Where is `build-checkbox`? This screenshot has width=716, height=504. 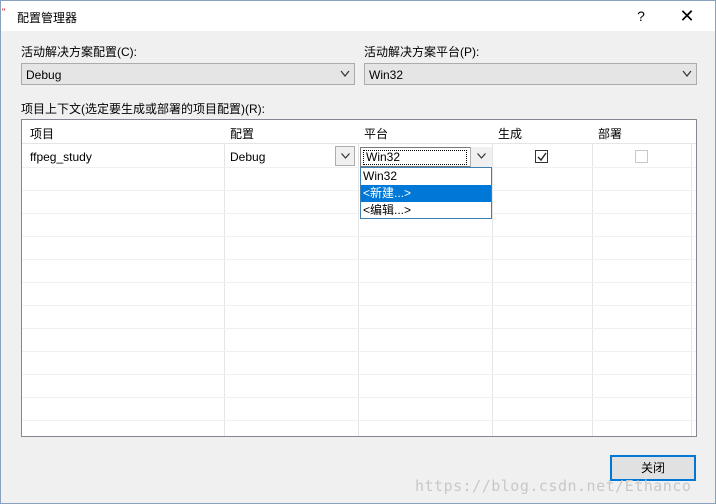
build-checkbox is located at coordinates (541, 156).